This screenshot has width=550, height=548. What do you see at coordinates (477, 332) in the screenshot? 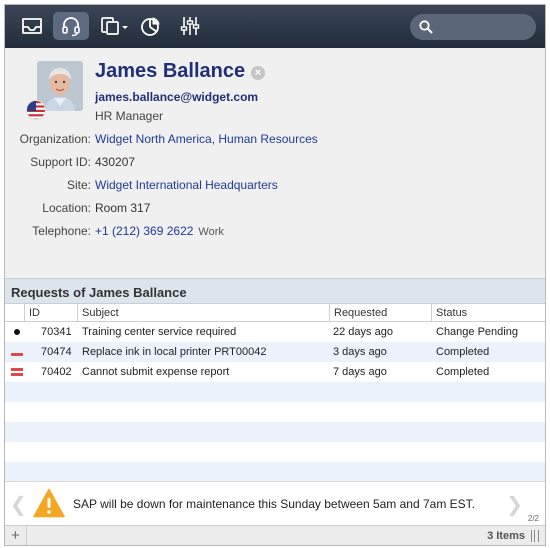
I see `request-status: Change Pending` at bounding box center [477, 332].